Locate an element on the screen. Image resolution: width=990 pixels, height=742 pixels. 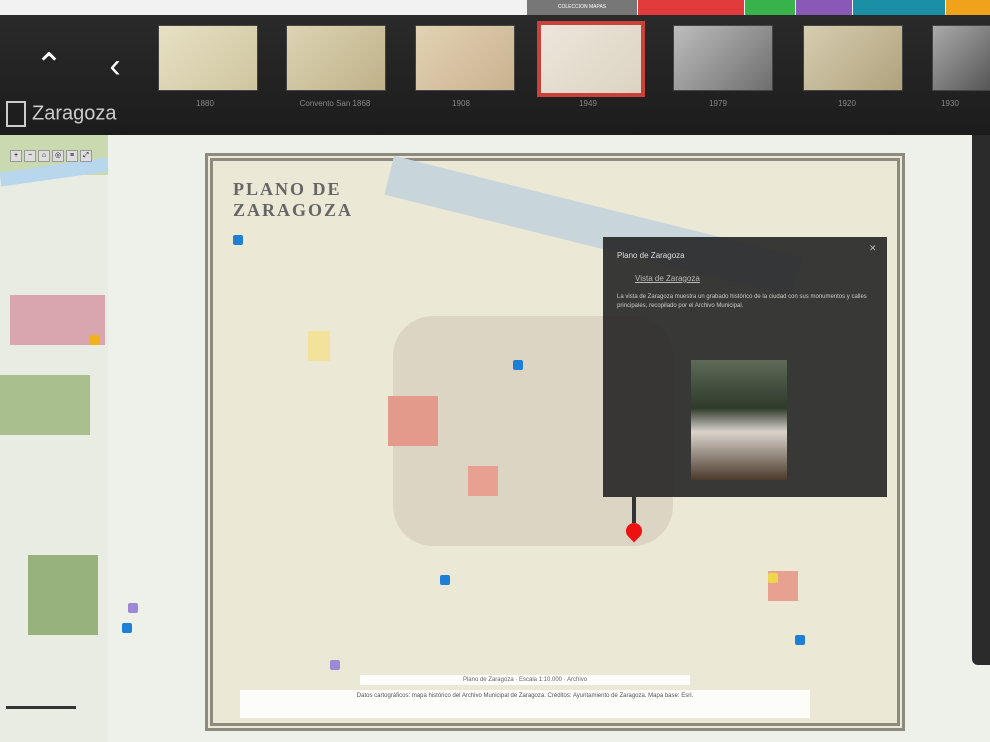
thumbnail-1949 is located at coordinates (591, 59).